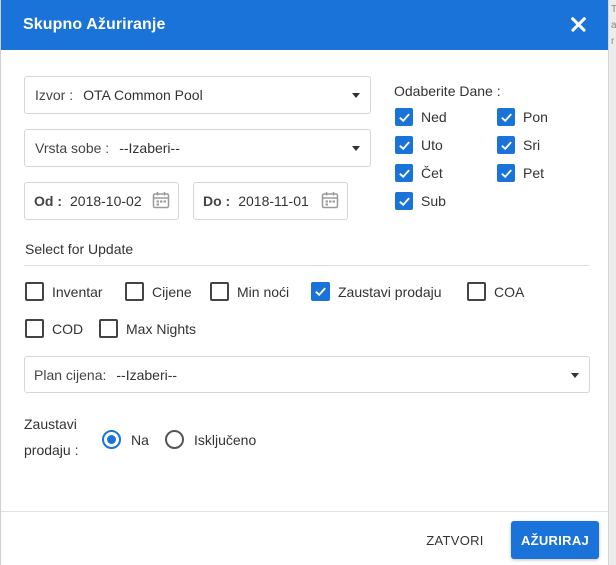 This screenshot has width=616, height=565. I want to click on stop-sale-radio-na: Na, so click(125, 439).